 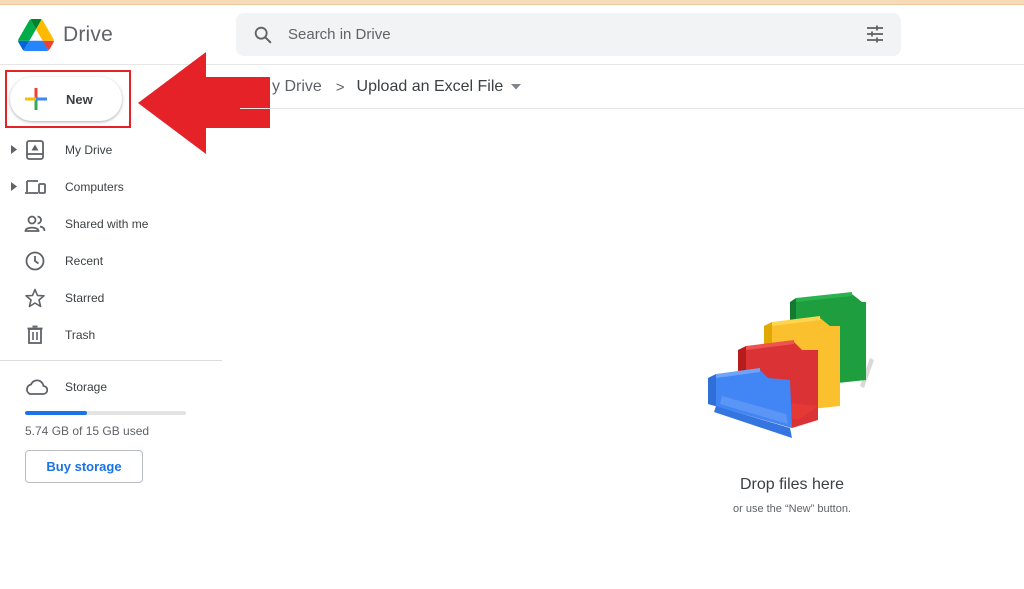 I want to click on drive-logo-icon, so click(x=36, y=35).